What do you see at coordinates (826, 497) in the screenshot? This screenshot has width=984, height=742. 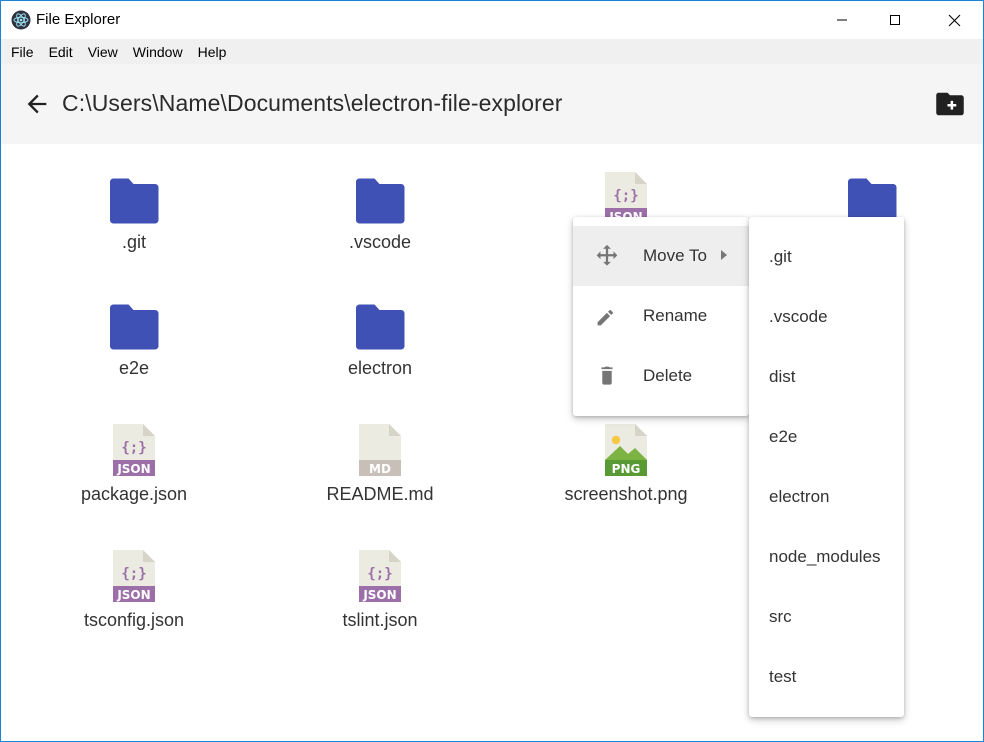 I see `submenu-item: electron` at bounding box center [826, 497].